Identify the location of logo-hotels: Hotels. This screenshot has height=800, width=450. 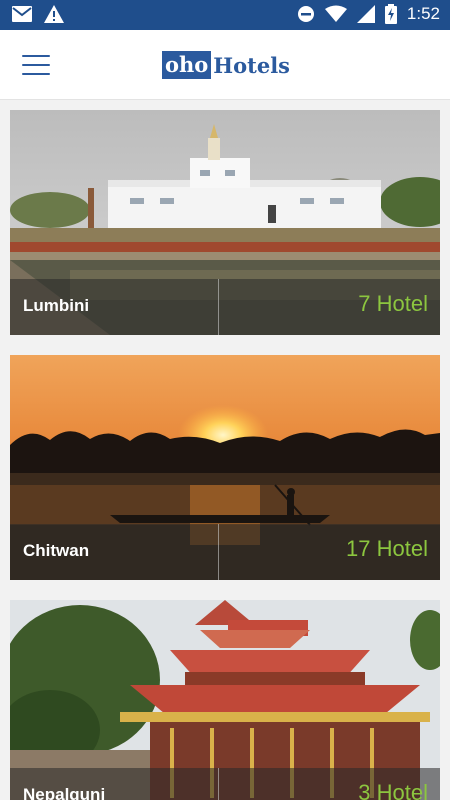
(252, 65).